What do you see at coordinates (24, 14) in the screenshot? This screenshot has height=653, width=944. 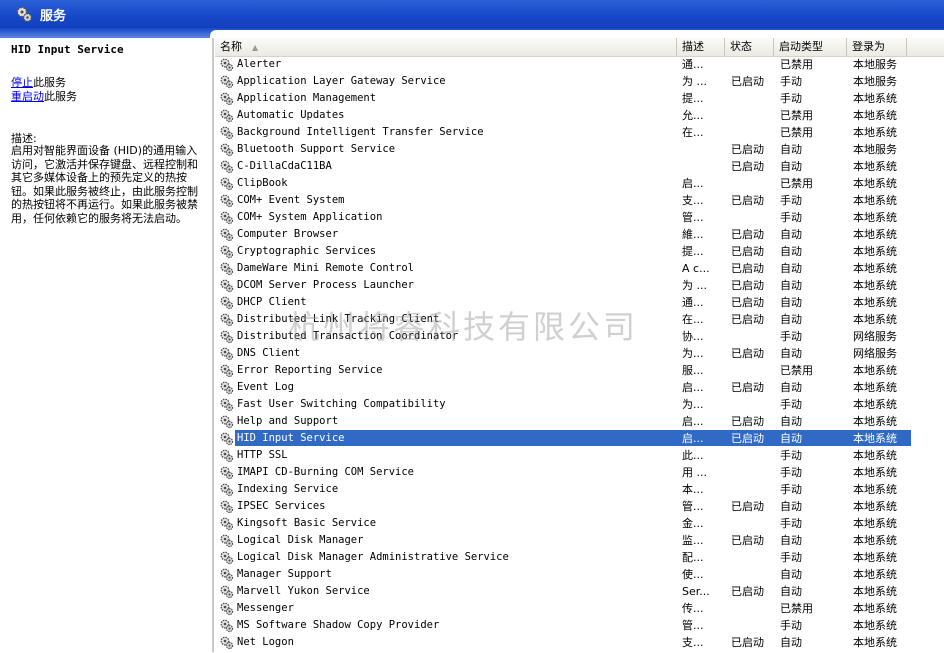 I see `services-gear-icon` at bounding box center [24, 14].